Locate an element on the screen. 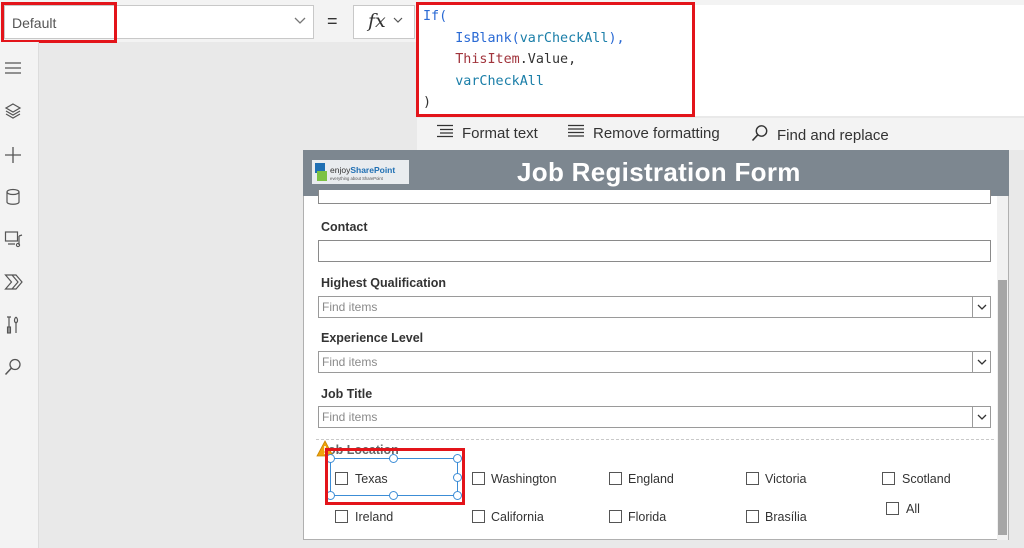 This screenshot has height=548, width=1024. find-and-replace-button: Find and replace is located at coordinates (820, 135).